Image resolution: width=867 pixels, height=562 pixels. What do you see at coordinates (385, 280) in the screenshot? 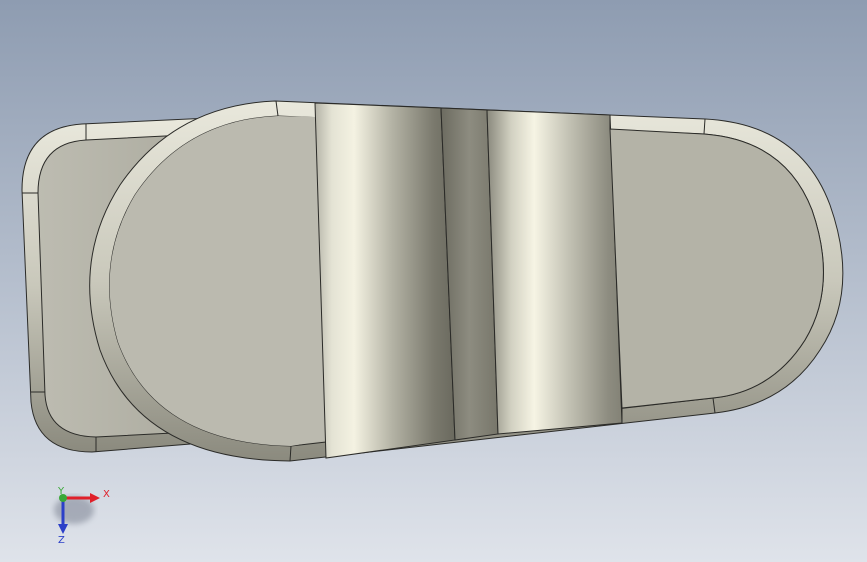
I see `fillet-band-1-surface` at bounding box center [385, 280].